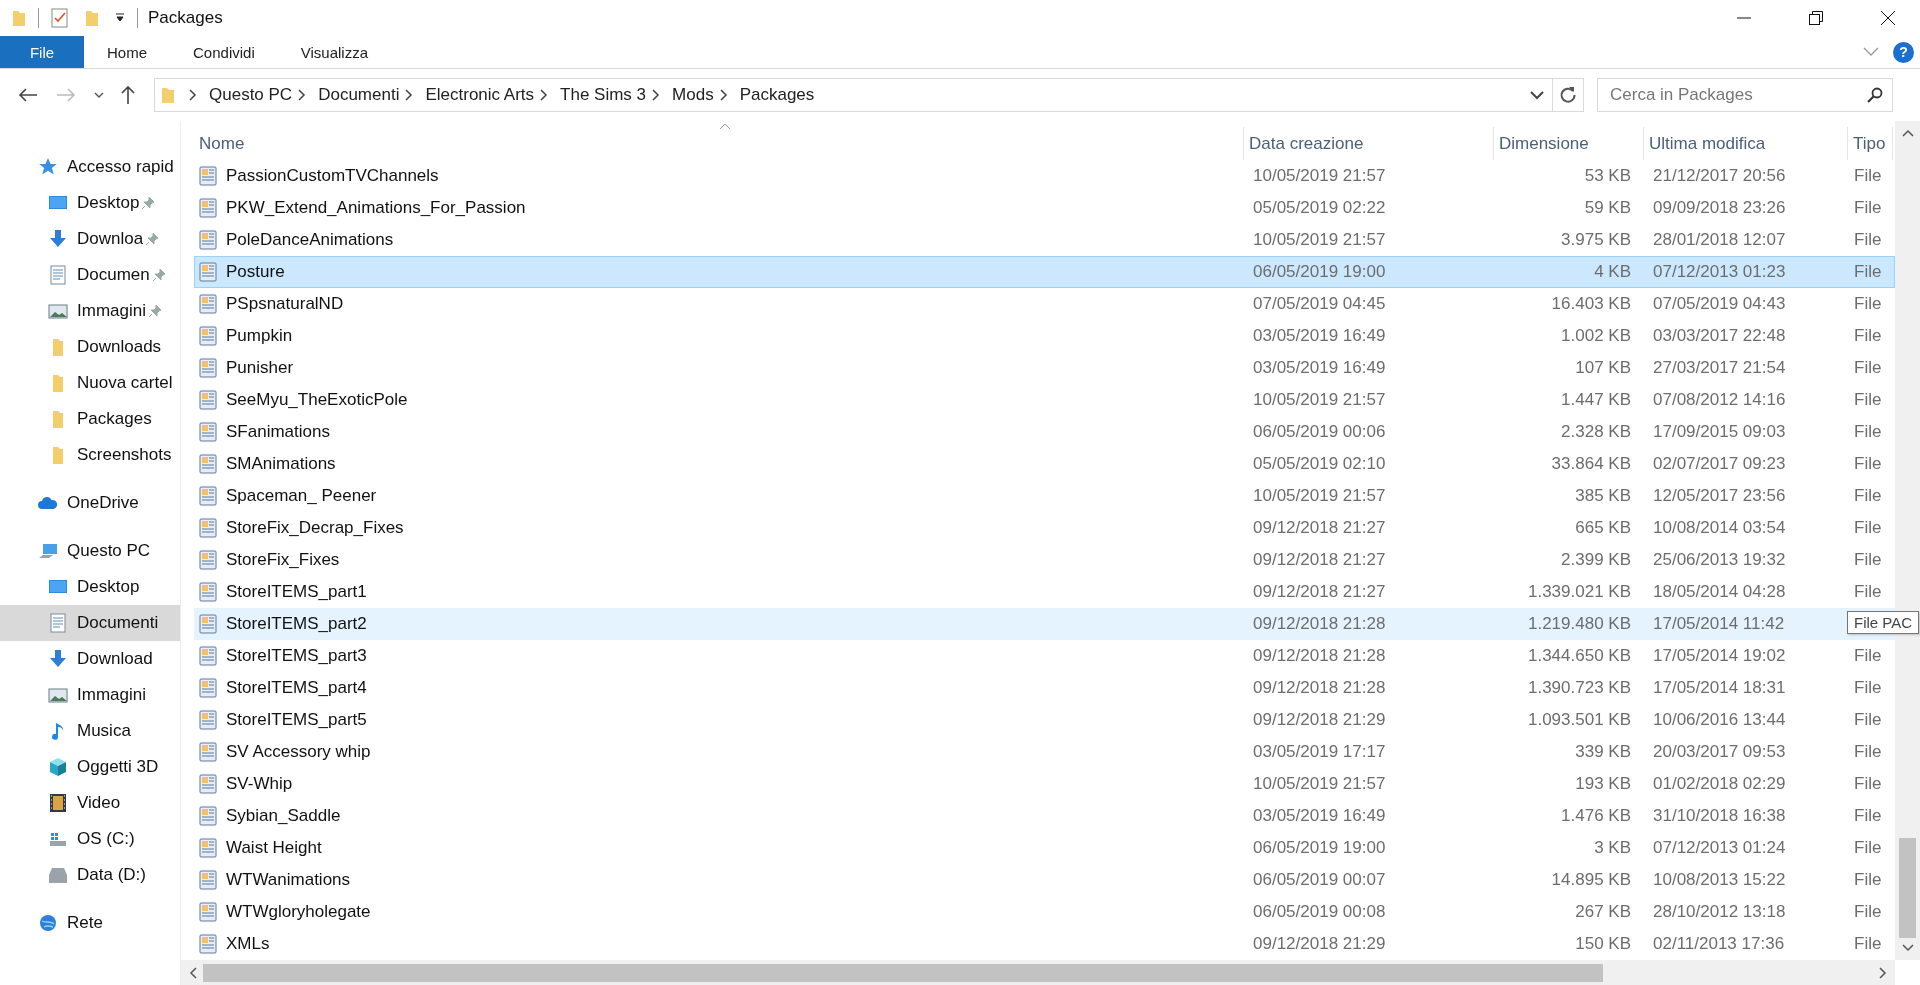 The image size is (1920, 985). Describe the element at coordinates (1044, 176) in the screenshot. I see `file-row: PassionCustomTVChannels 10/05/2019 21:57 53 KB 21/12/2017 20:56 File` at that location.